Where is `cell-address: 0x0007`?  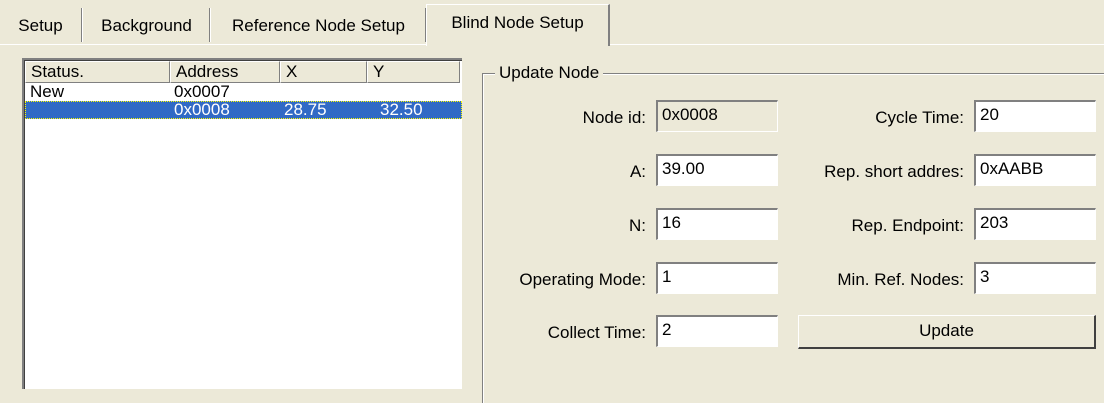
cell-address: 0x0007 is located at coordinates (202, 91).